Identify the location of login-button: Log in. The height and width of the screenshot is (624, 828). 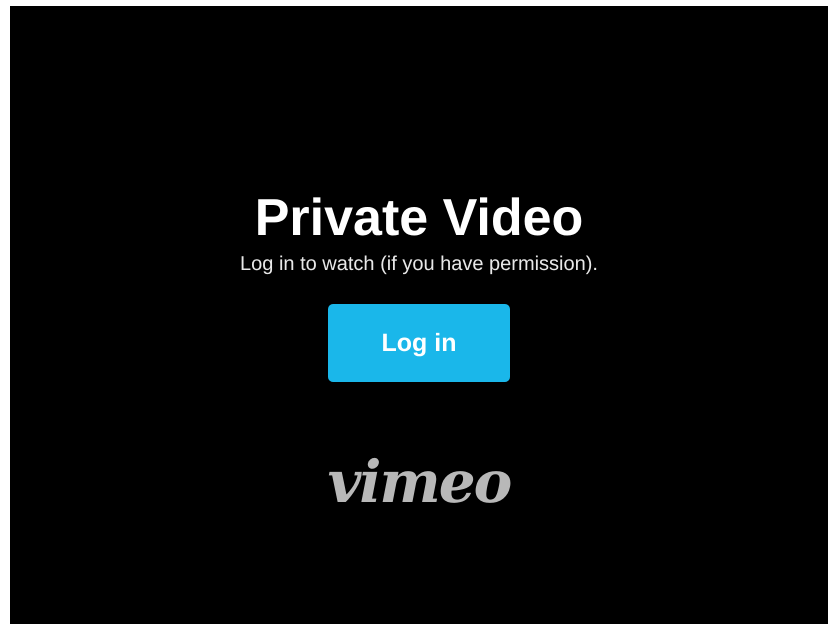
(419, 343).